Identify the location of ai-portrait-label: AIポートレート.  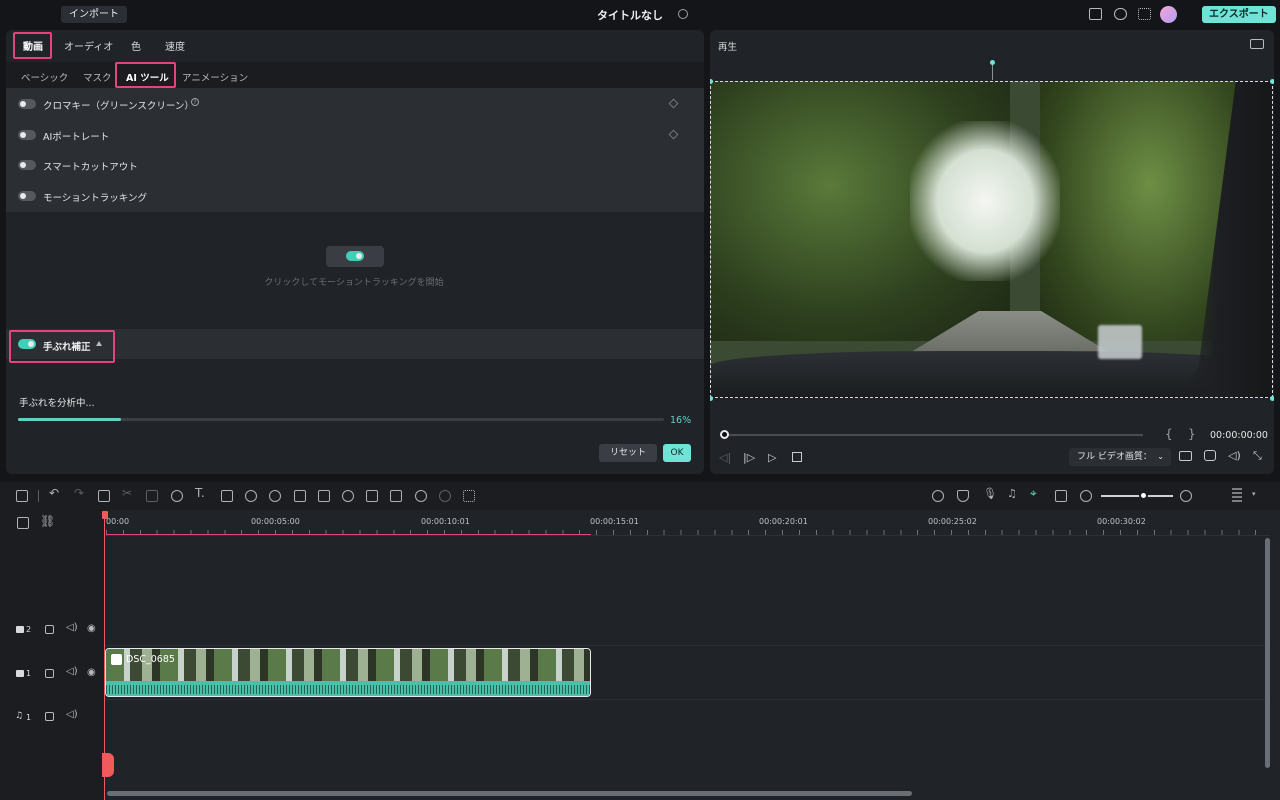
(76, 137).